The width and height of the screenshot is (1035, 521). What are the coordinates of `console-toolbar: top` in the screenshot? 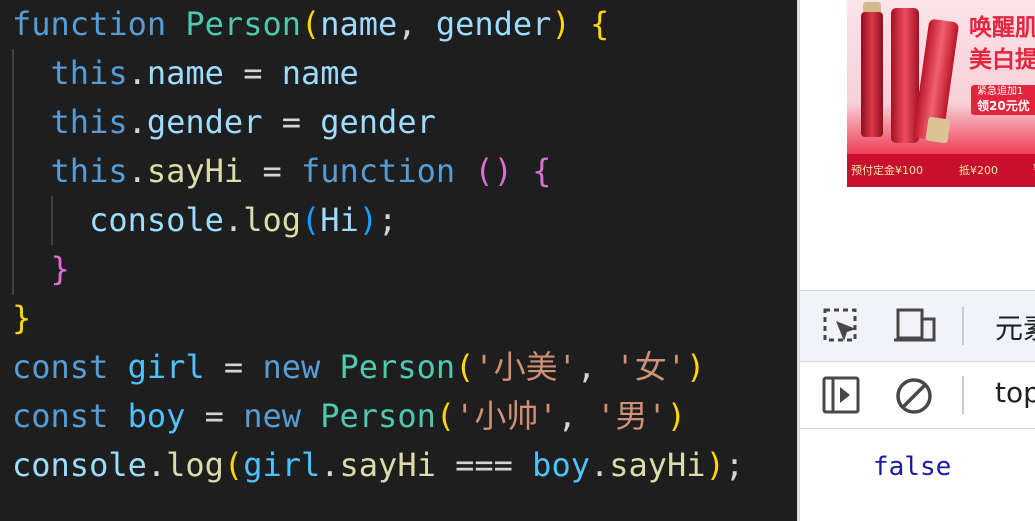 It's located at (917, 395).